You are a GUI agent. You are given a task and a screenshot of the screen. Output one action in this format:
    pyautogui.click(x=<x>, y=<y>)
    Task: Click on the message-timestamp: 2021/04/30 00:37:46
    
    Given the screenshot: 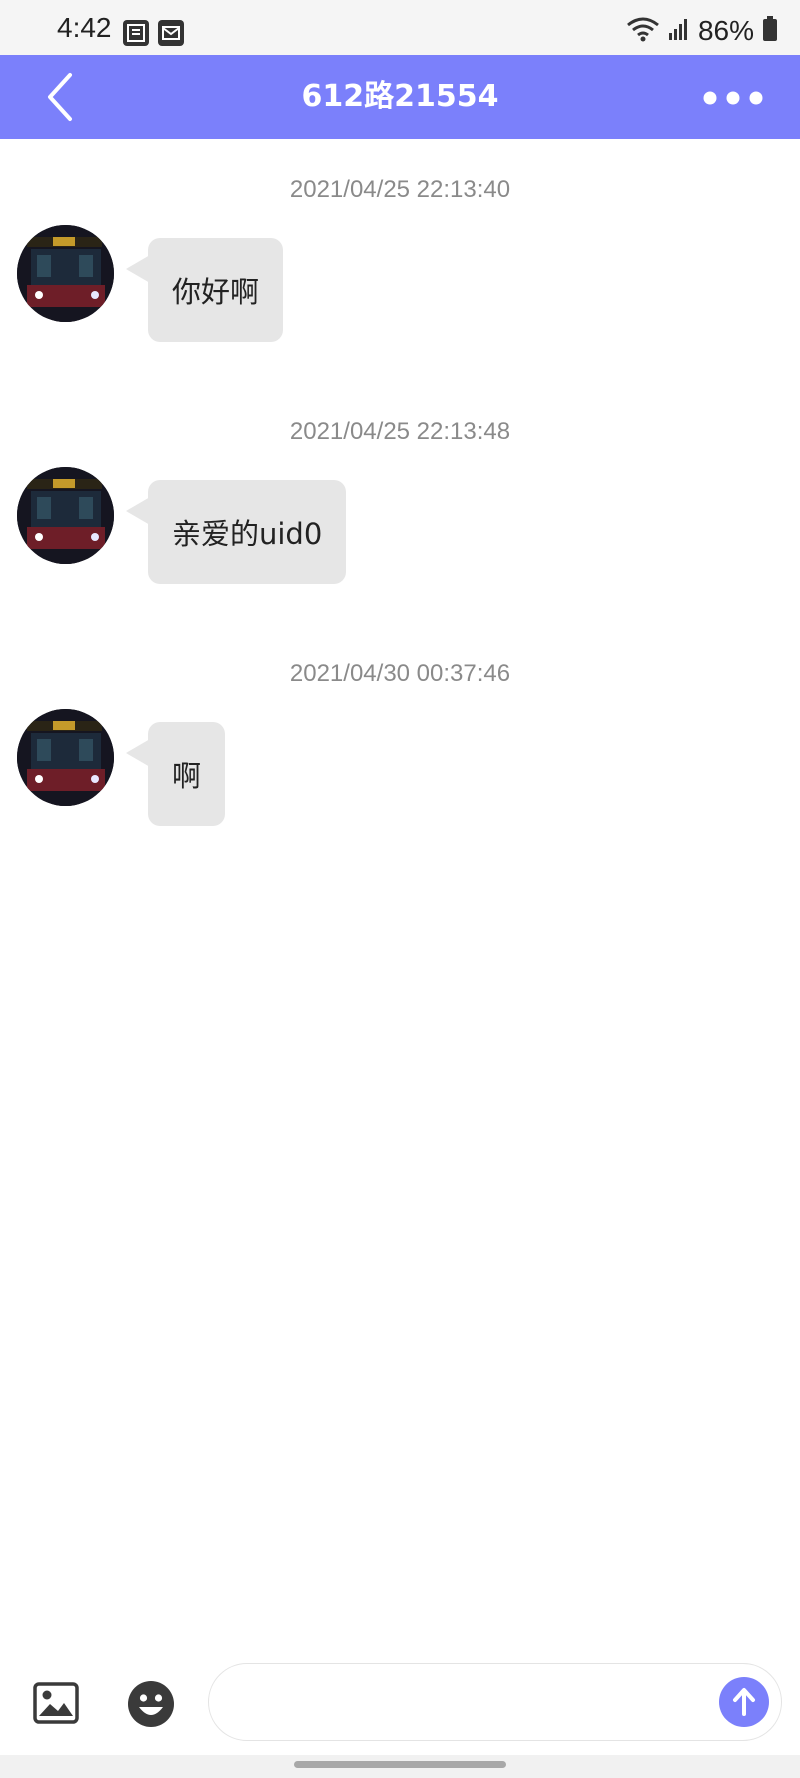 What is the action you would take?
    pyautogui.click(x=400, y=673)
    